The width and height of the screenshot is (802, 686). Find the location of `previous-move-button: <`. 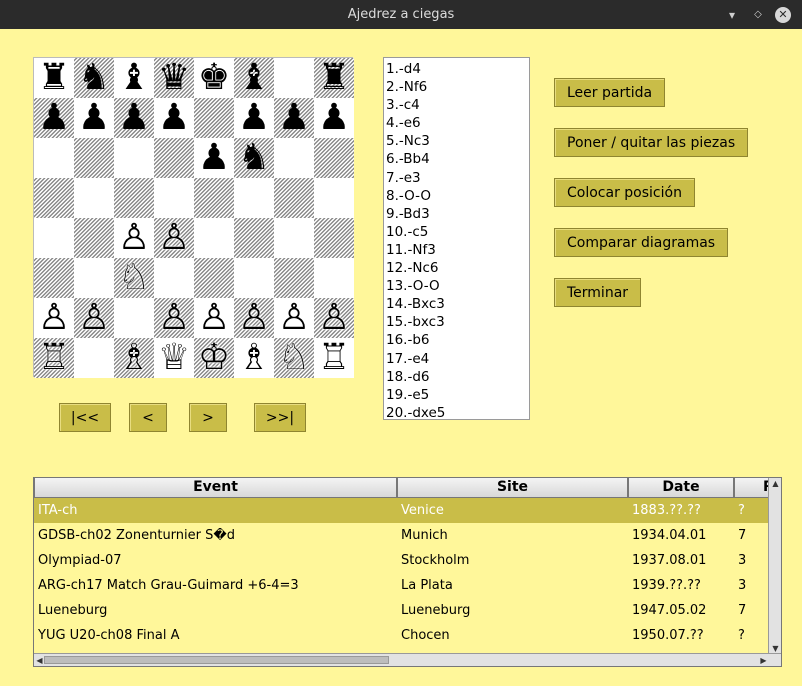

previous-move-button: < is located at coordinates (148, 417).